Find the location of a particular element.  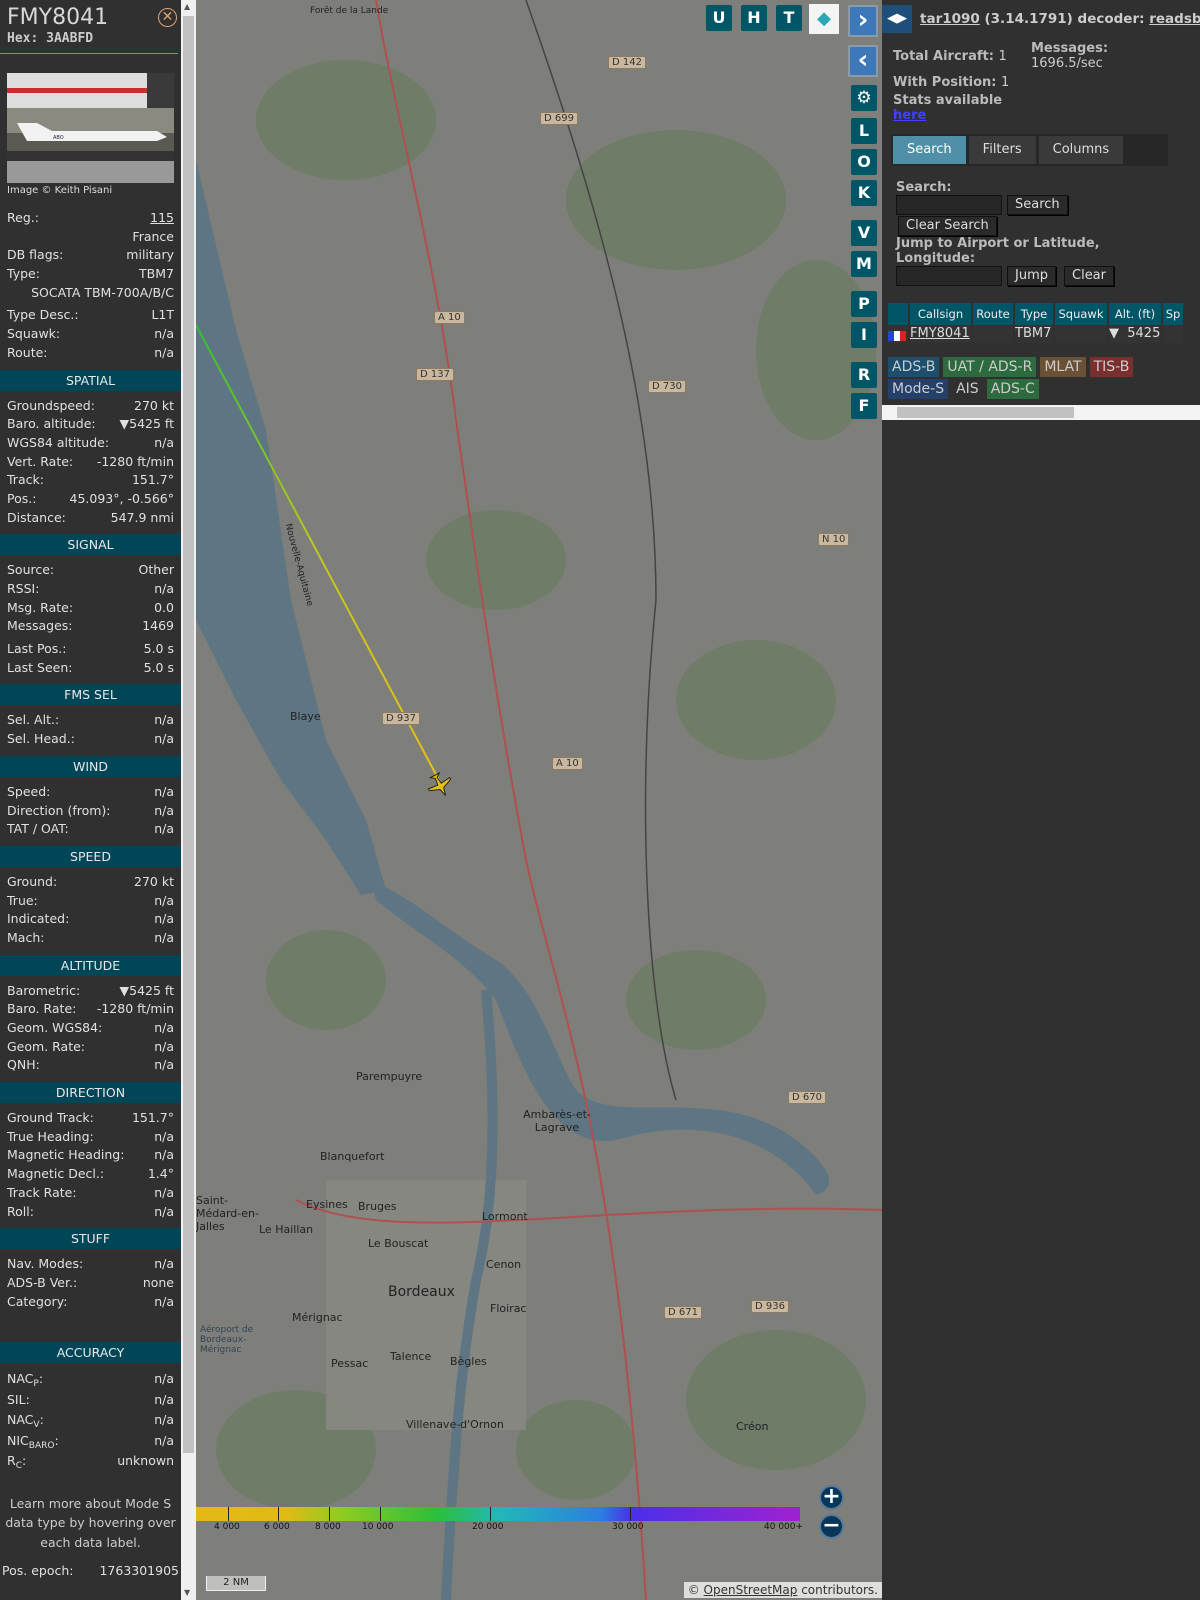

clear-jump-button: Clear is located at coordinates (1089, 276).